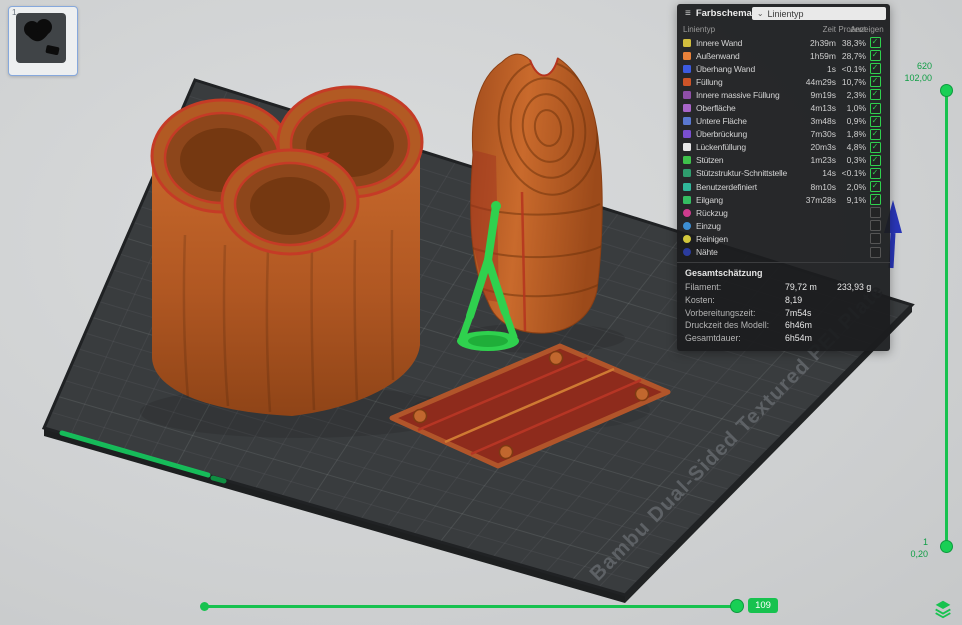 The image size is (962, 625). What do you see at coordinates (721, 134) in the screenshot?
I see `legend-label: Überbrückung` at bounding box center [721, 134].